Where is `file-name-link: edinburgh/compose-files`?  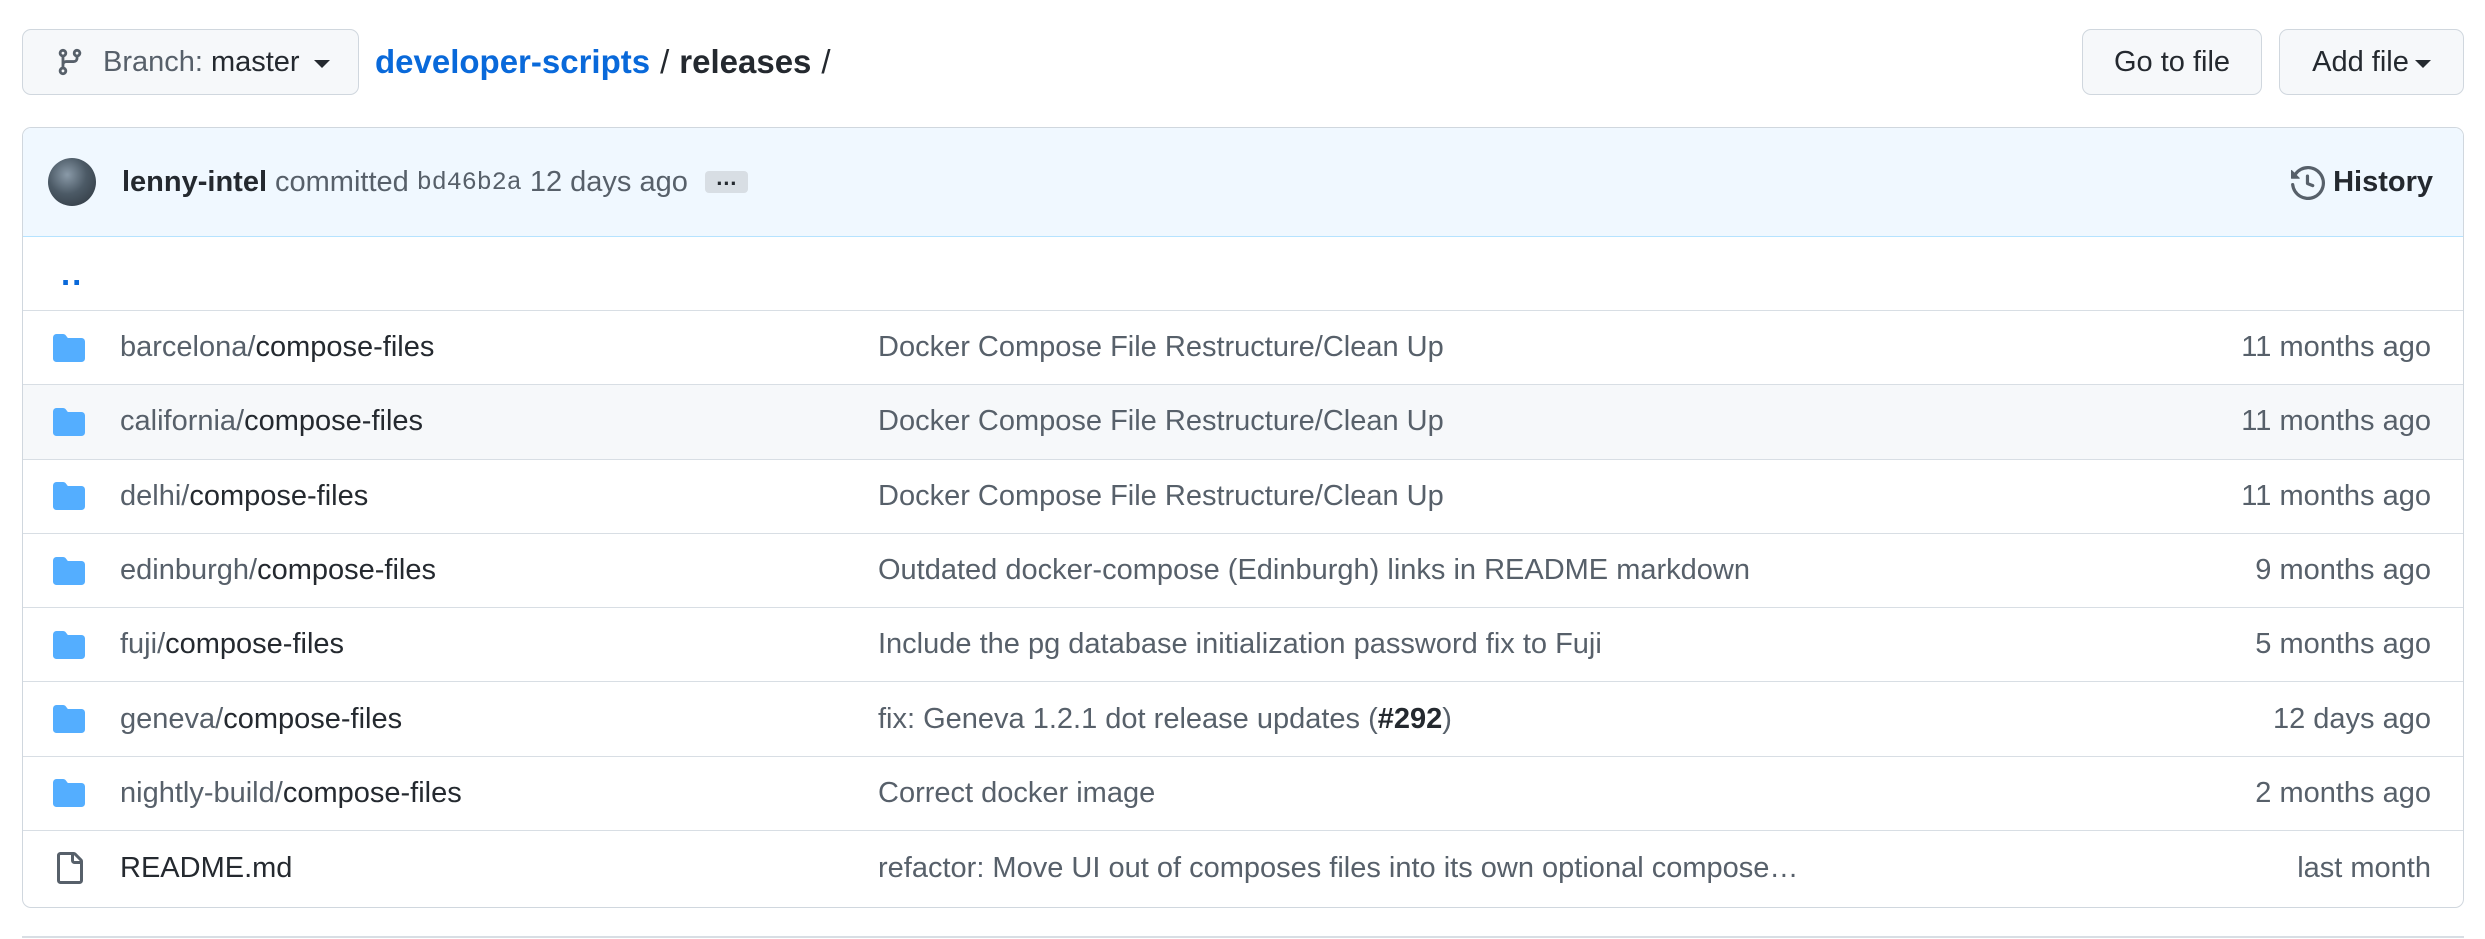
file-name-link: edinburgh/compose-files is located at coordinates (278, 570).